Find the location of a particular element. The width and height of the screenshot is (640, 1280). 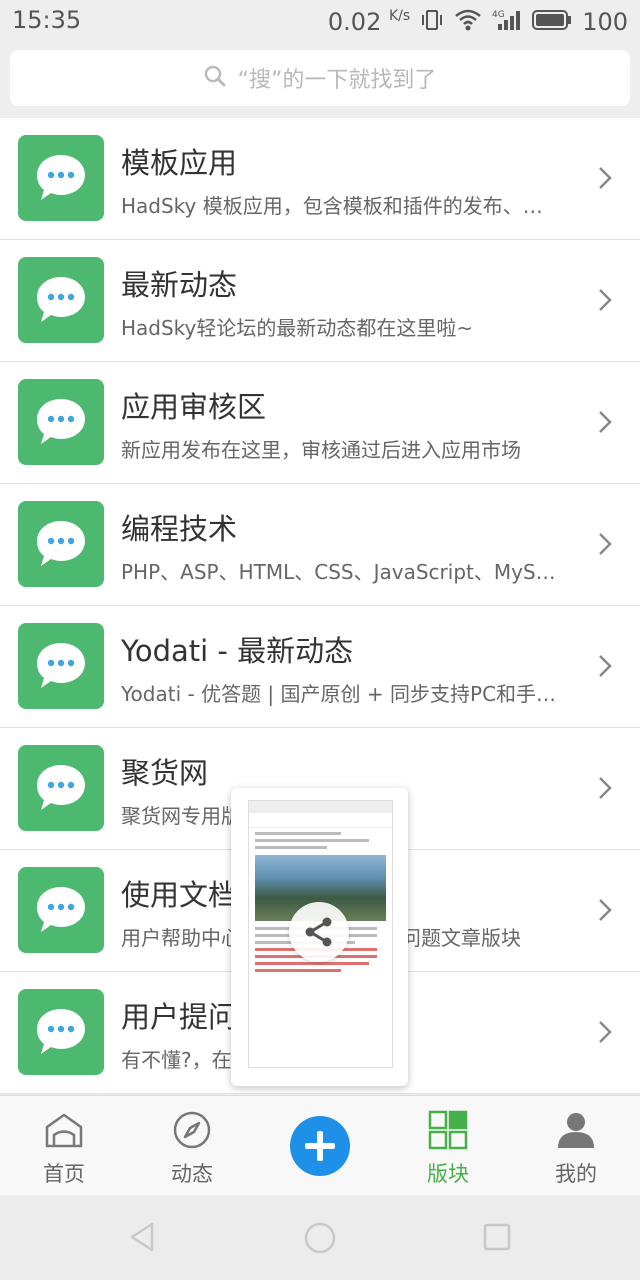

screenshot-share-popup is located at coordinates (319, 937).